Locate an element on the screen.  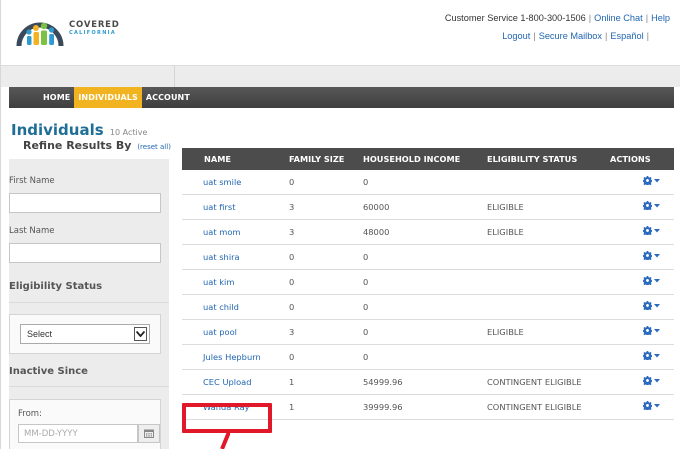
main-nav: HOME INDIVIDUALS ACCOUNT is located at coordinates (341, 97).